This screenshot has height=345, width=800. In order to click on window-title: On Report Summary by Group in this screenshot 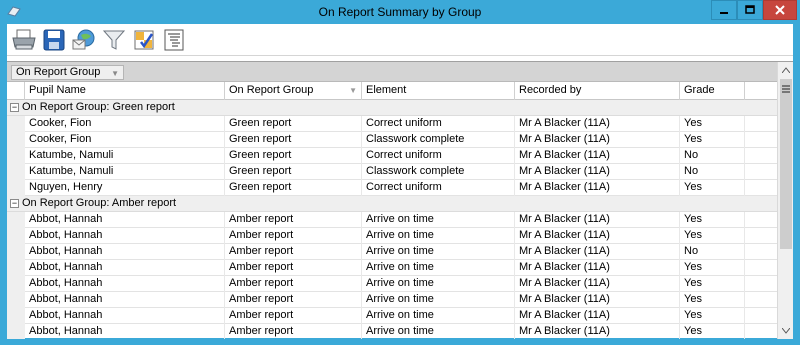, I will do `click(400, 12)`.